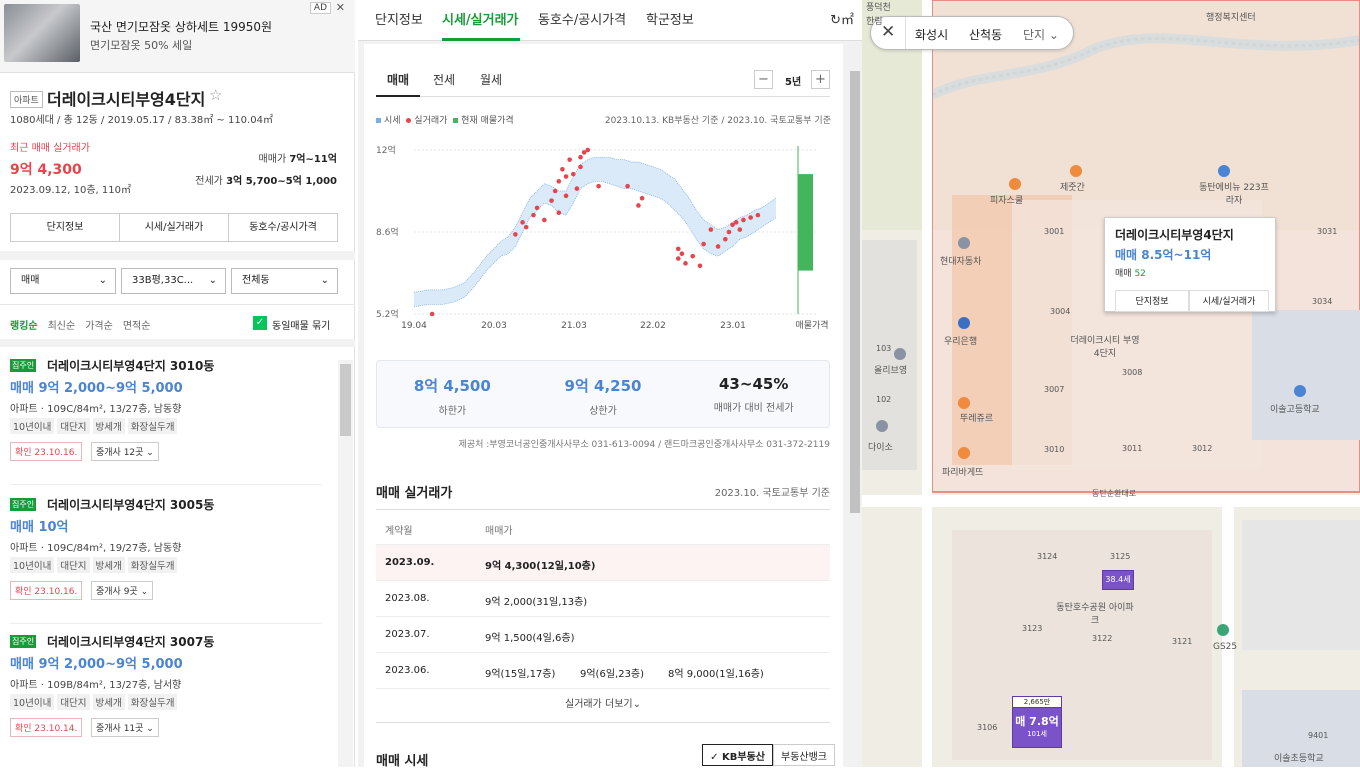 This screenshot has height=769, width=1360. Describe the element at coordinates (1072, 188) in the screenshot. I see `map-label: 제줏간` at that location.